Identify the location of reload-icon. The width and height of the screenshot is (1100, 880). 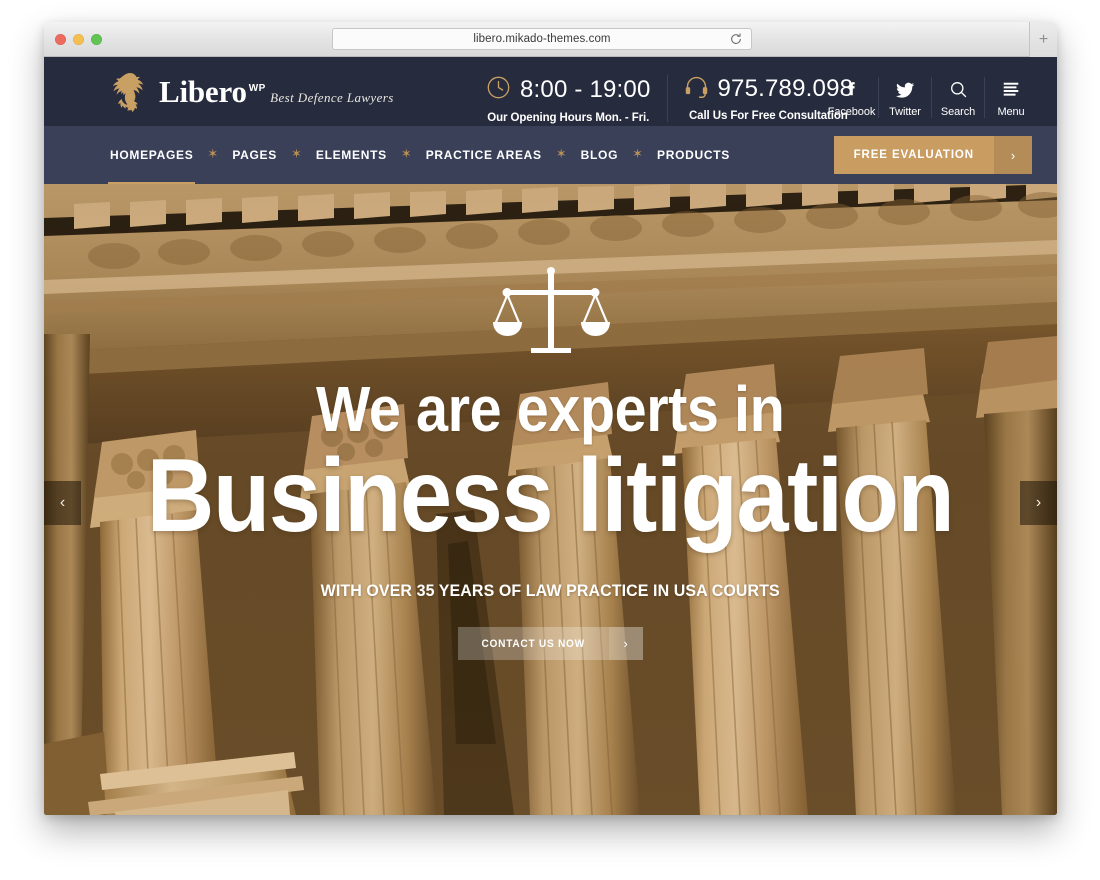
(736, 39).